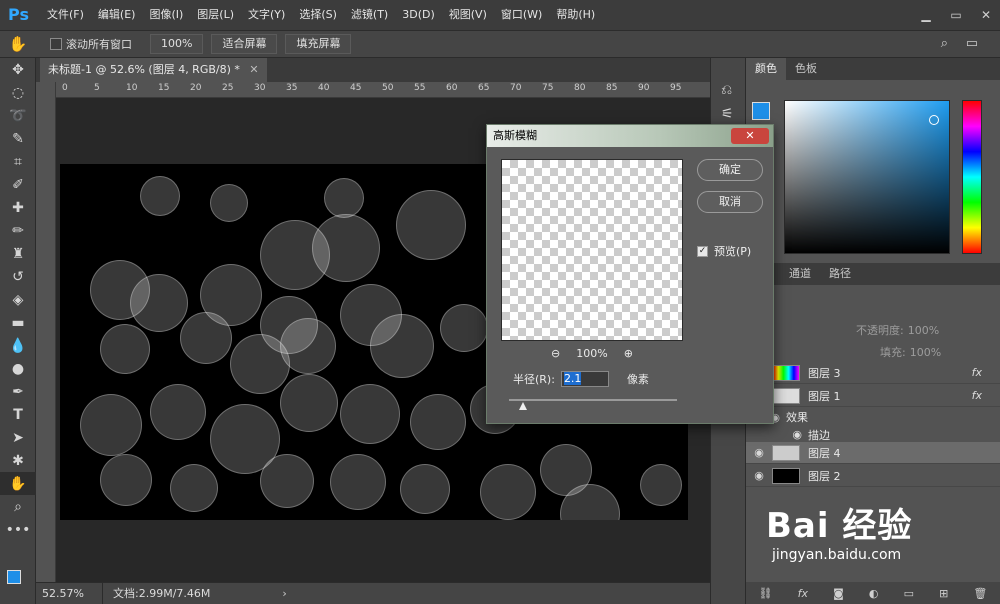 The image size is (1000, 604). I want to click on blur-tool-icon: 💧, so click(18, 345).